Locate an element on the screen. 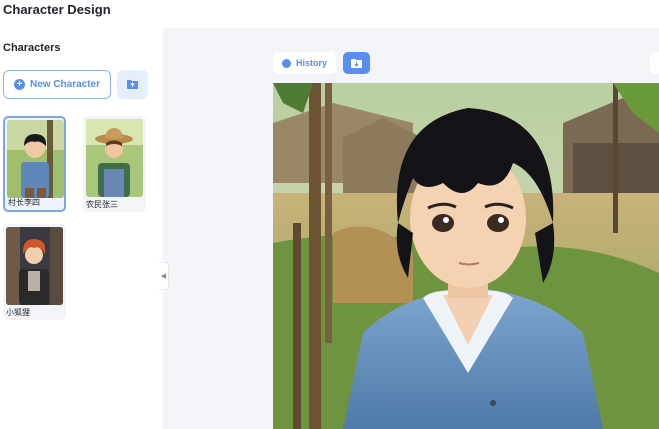 The image size is (659, 429). history-label: History is located at coordinates (311, 63).